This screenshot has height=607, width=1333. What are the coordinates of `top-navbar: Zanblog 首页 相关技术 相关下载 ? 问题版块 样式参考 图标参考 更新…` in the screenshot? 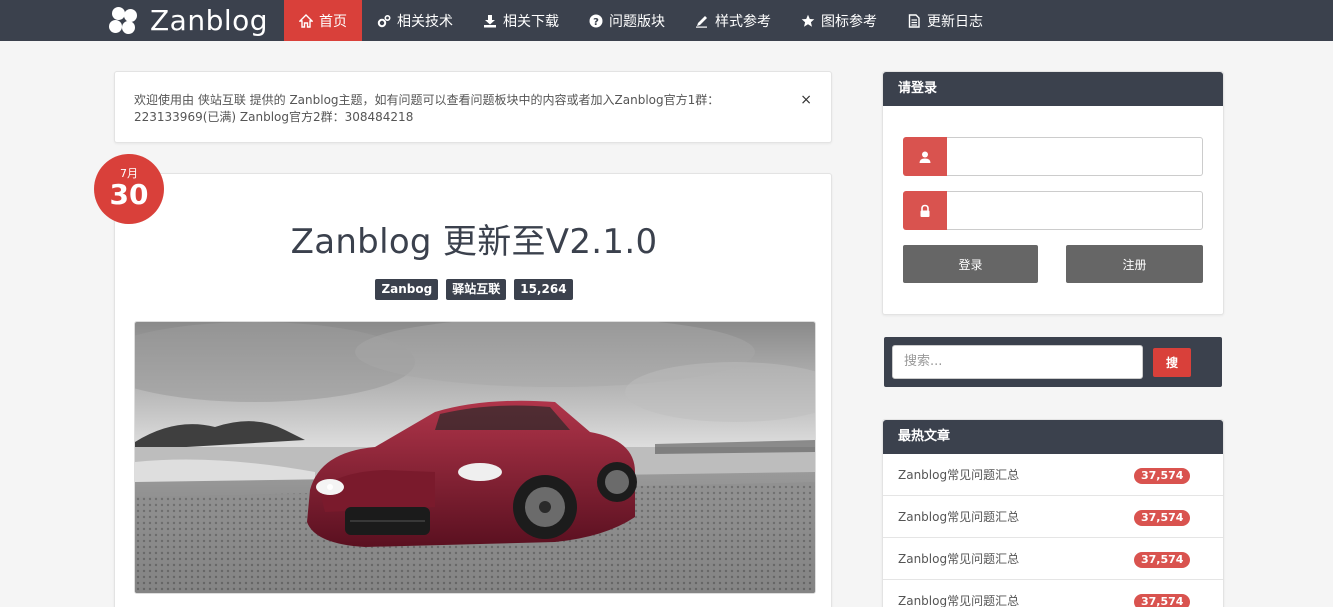 It's located at (666, 20).